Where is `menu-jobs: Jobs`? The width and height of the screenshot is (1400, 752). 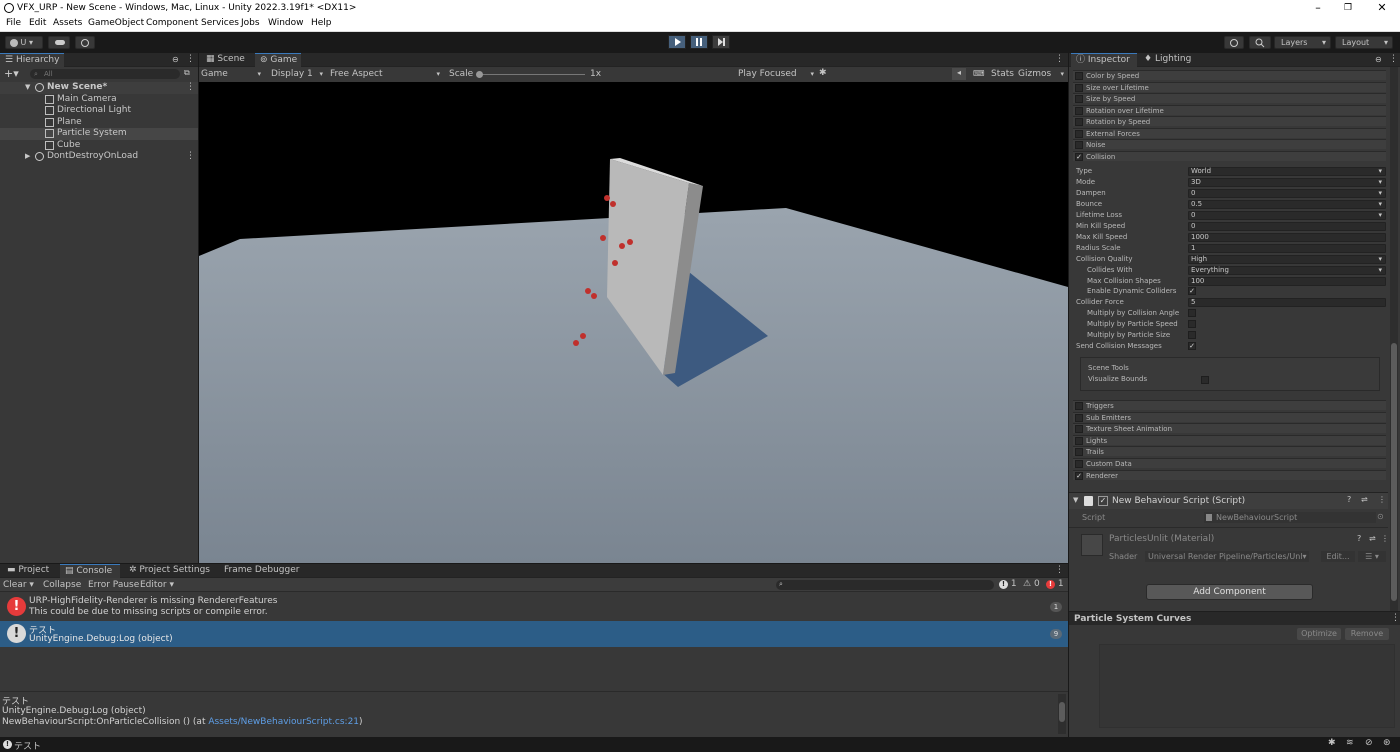
menu-jobs: Jobs is located at coordinates (250, 23).